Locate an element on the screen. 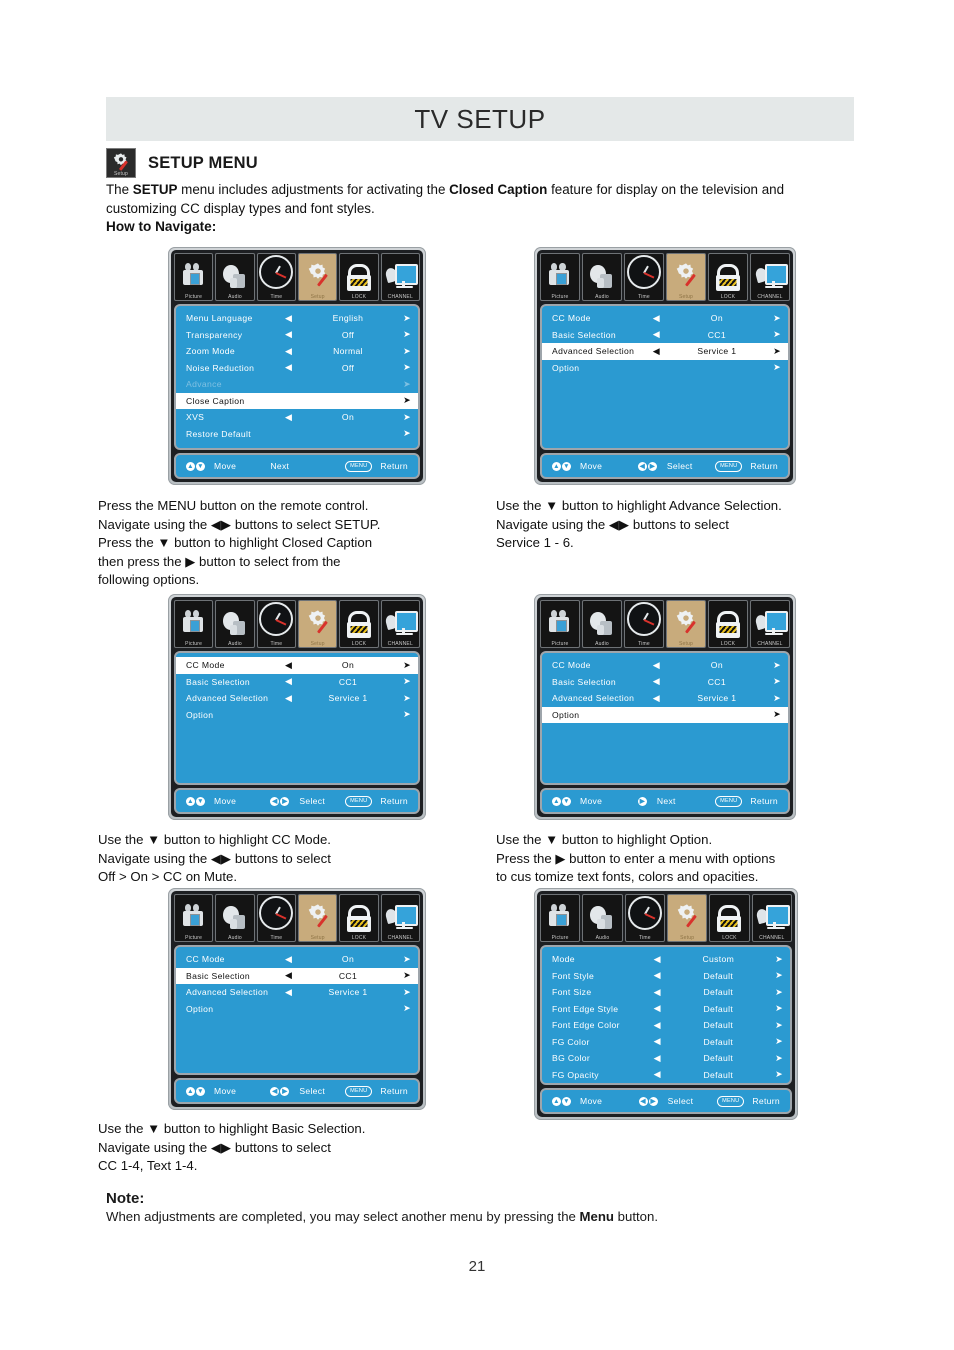  osd-menu-row: XVS ◀ On ➤ is located at coordinates (297, 417).